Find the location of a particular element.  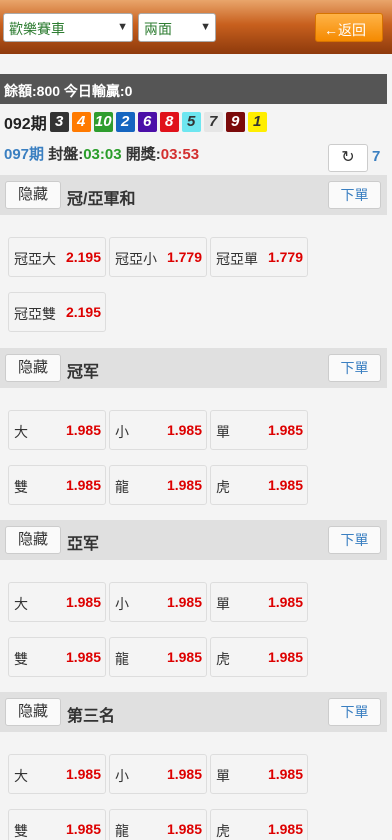

close-time: 03:03 is located at coordinates (102, 154).